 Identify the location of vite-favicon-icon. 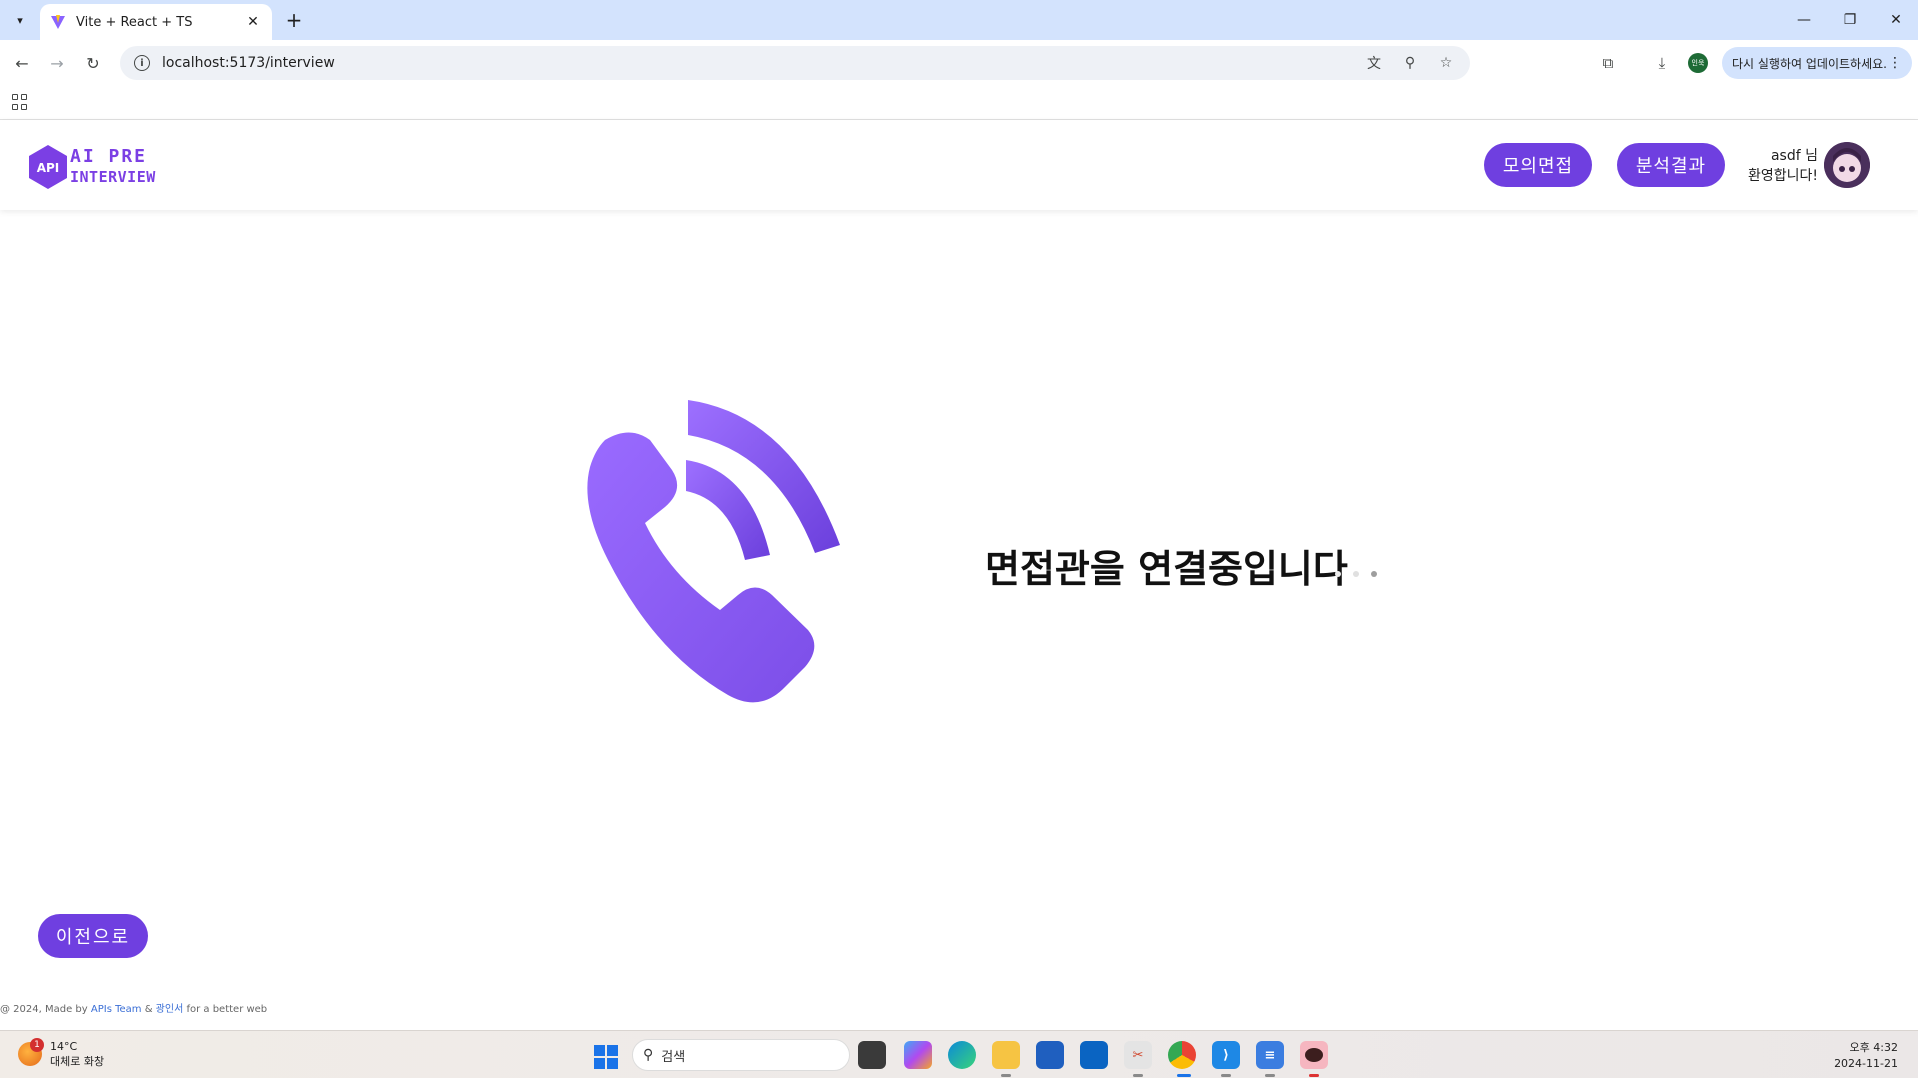
(58, 22).